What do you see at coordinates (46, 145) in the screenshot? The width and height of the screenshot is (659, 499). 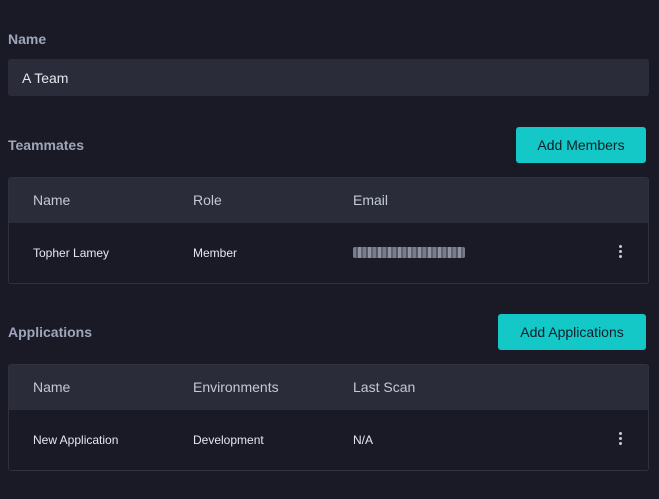 I see `teammates-title: Teammates` at bounding box center [46, 145].